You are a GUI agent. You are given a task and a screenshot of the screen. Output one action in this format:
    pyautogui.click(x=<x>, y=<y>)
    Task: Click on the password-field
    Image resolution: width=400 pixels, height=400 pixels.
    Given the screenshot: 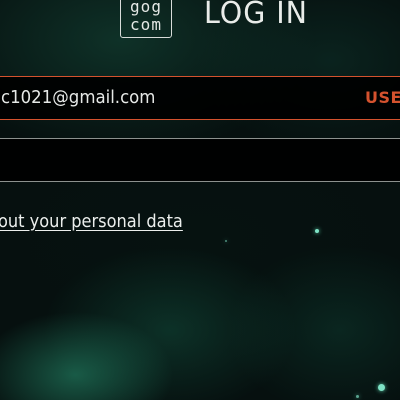 What is the action you would take?
    pyautogui.click(x=200, y=160)
    